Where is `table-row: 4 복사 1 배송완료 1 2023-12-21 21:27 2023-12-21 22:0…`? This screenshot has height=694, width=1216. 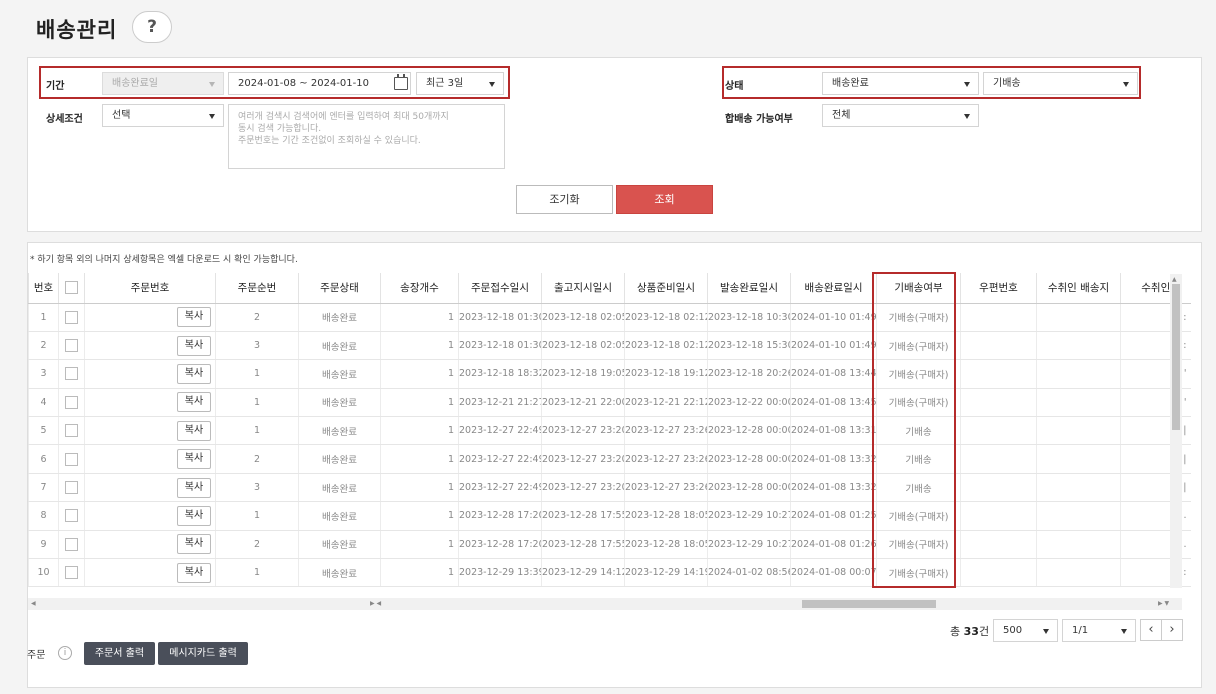
table-row: 4 복사 1 배송완료 1 2023-12-21 21:27 2023-12-21 22:0… is located at coordinates (609, 403).